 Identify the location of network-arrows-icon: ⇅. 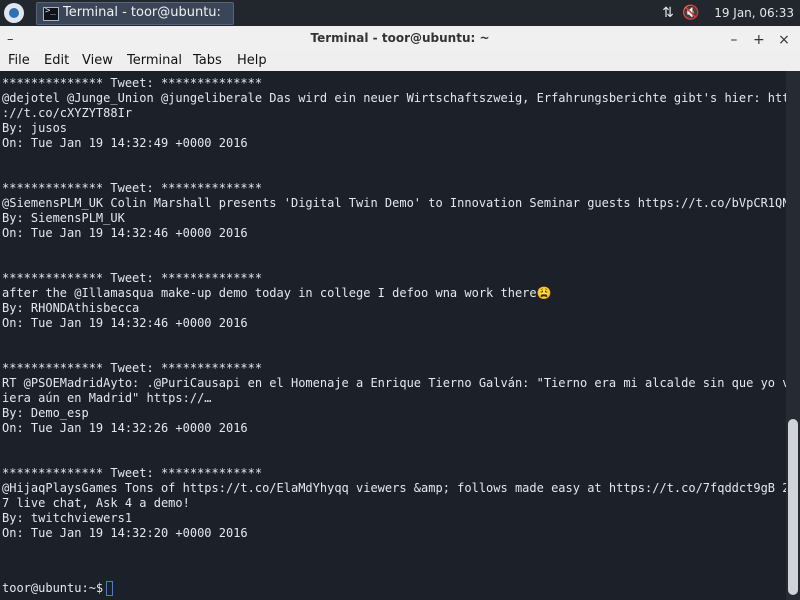
(668, 13).